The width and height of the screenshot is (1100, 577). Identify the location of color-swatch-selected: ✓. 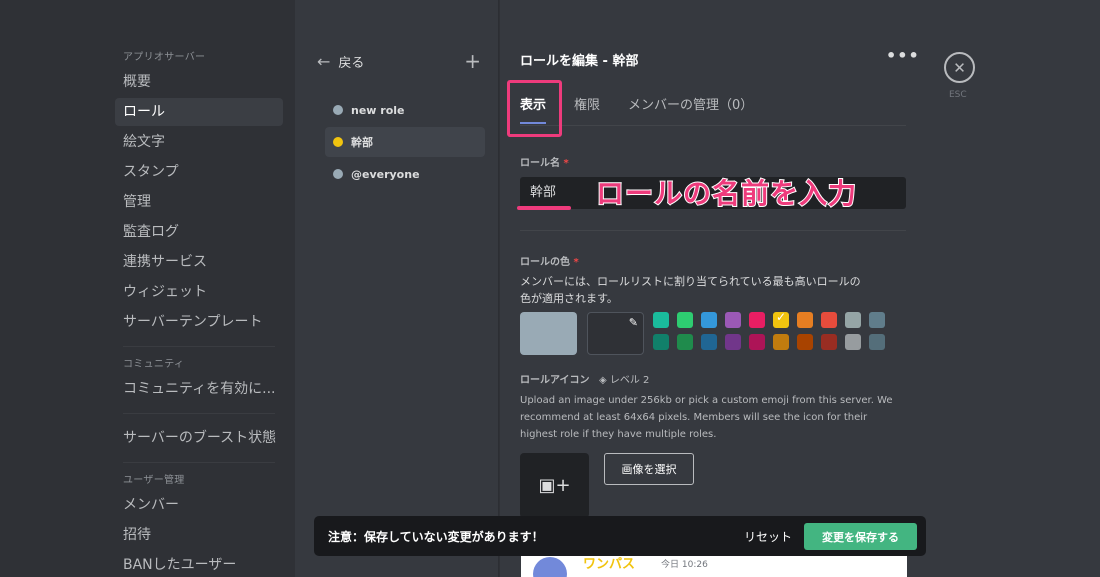
(781, 319).